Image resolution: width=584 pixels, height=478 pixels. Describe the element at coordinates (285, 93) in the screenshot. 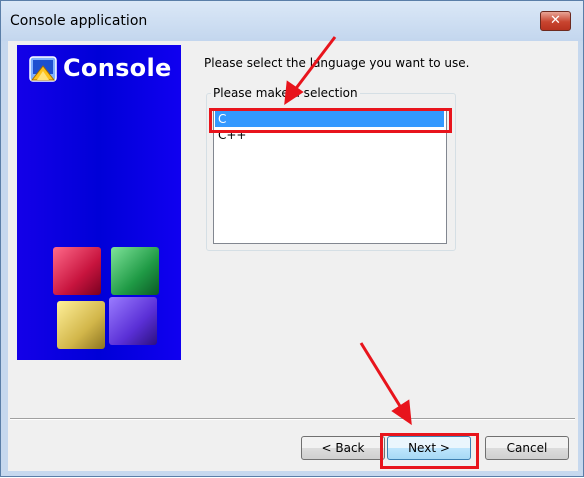

I see `group-label: Please make a selection` at that location.